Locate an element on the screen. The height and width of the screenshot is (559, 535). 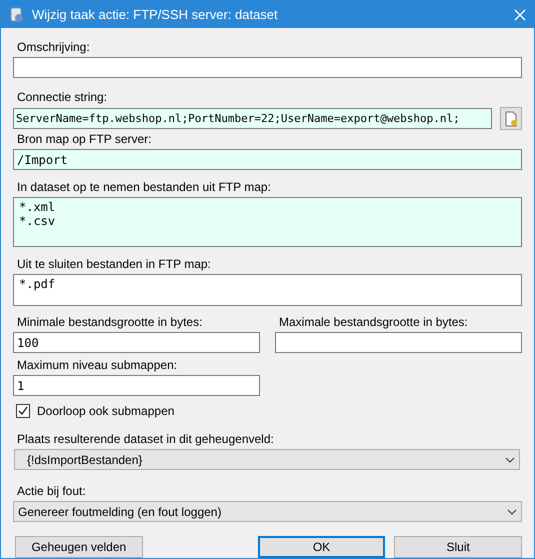
text-field: 100 is located at coordinates (136, 342).